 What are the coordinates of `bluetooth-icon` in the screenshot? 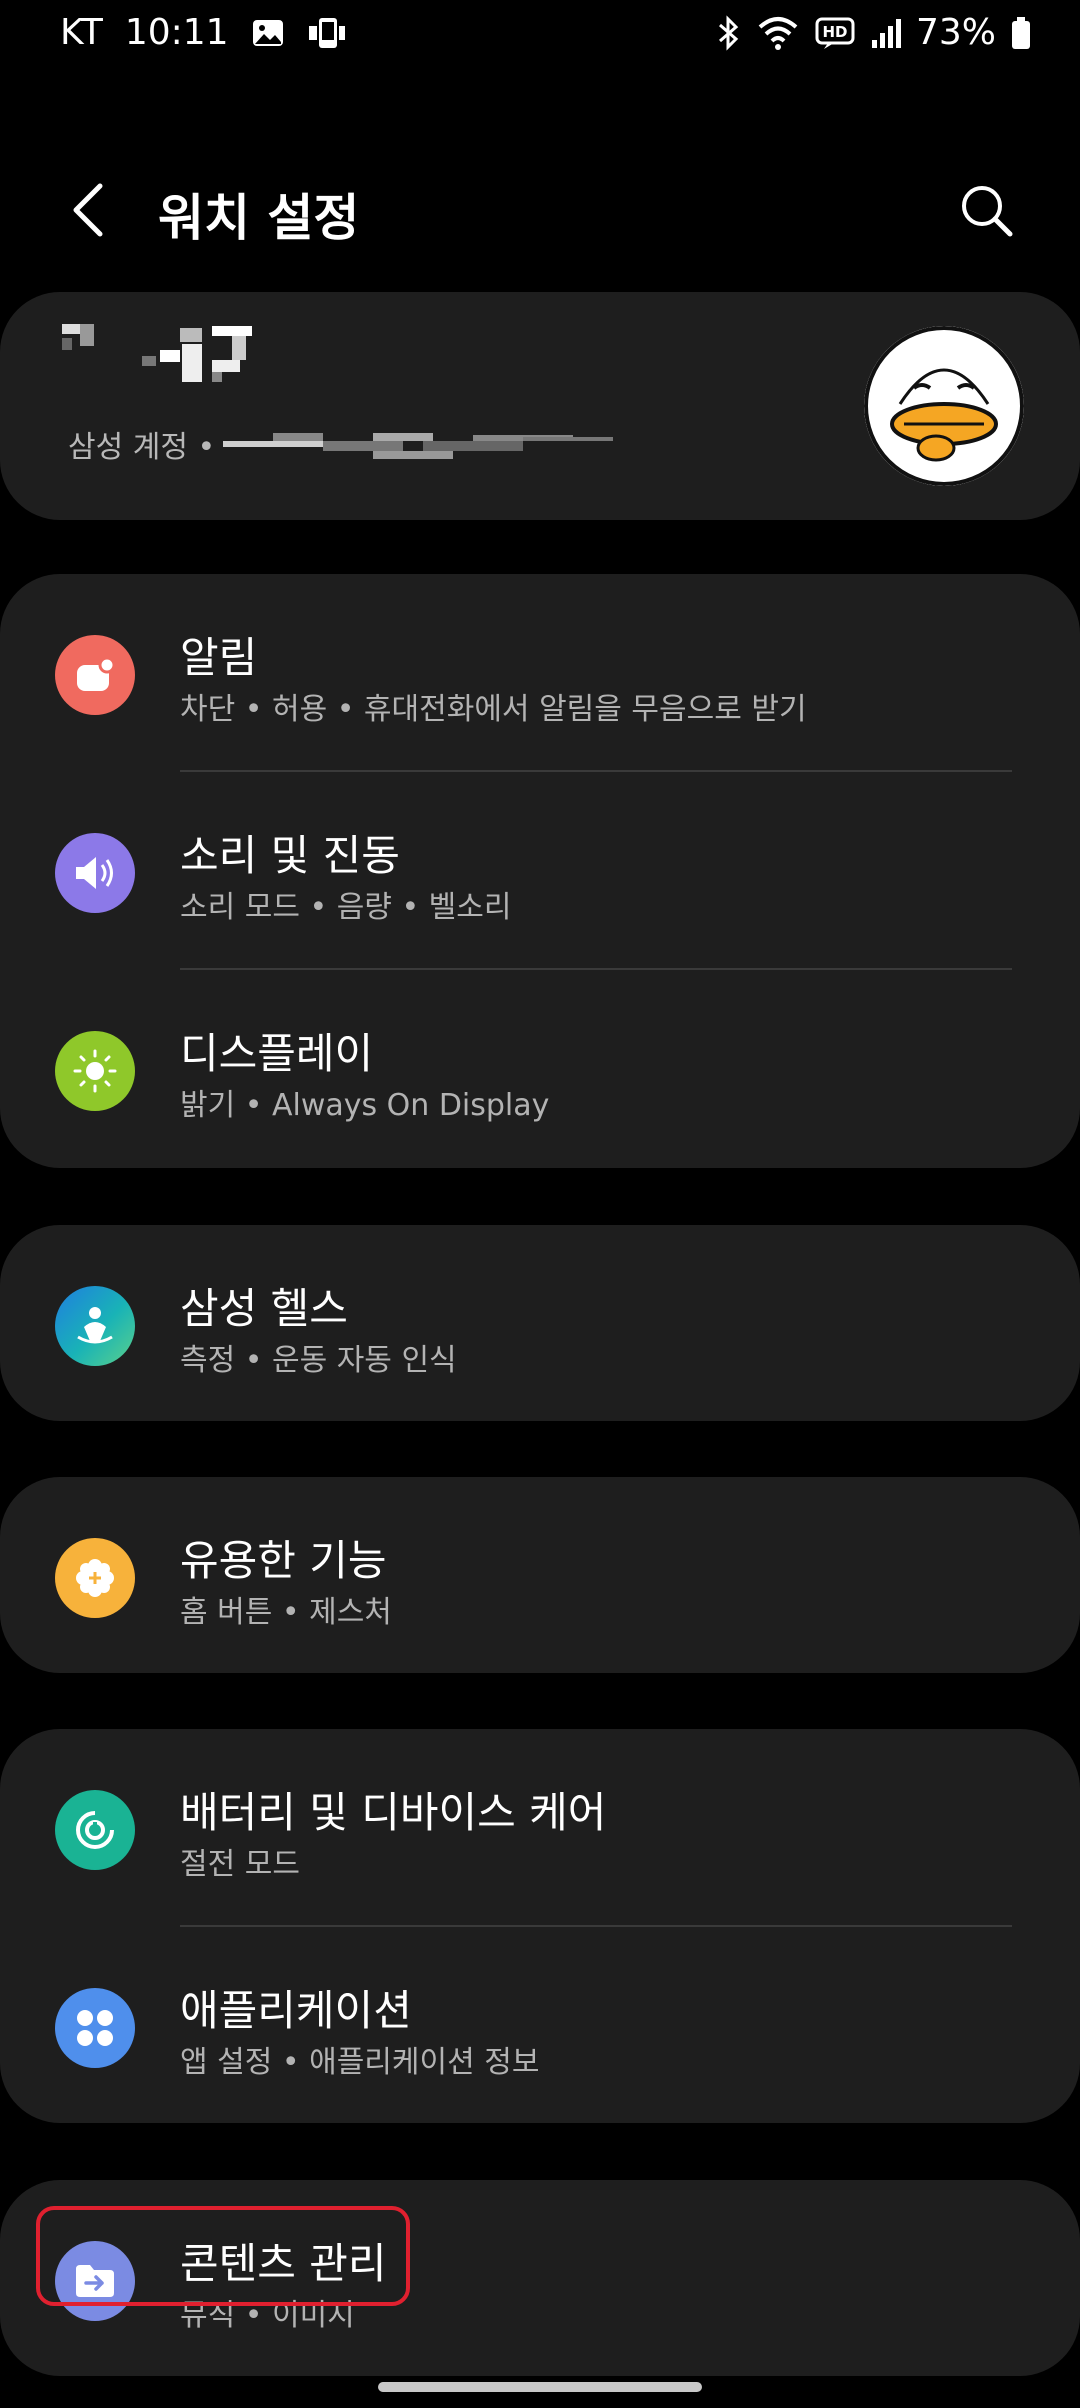 It's located at (728, 32).